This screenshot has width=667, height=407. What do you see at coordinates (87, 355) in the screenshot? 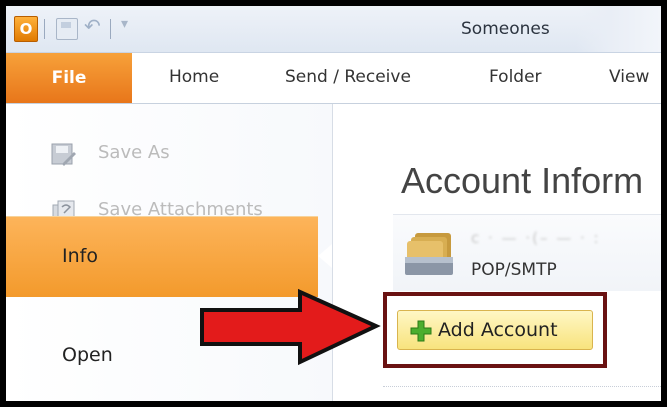
I see `nav-open: Open` at bounding box center [87, 355].